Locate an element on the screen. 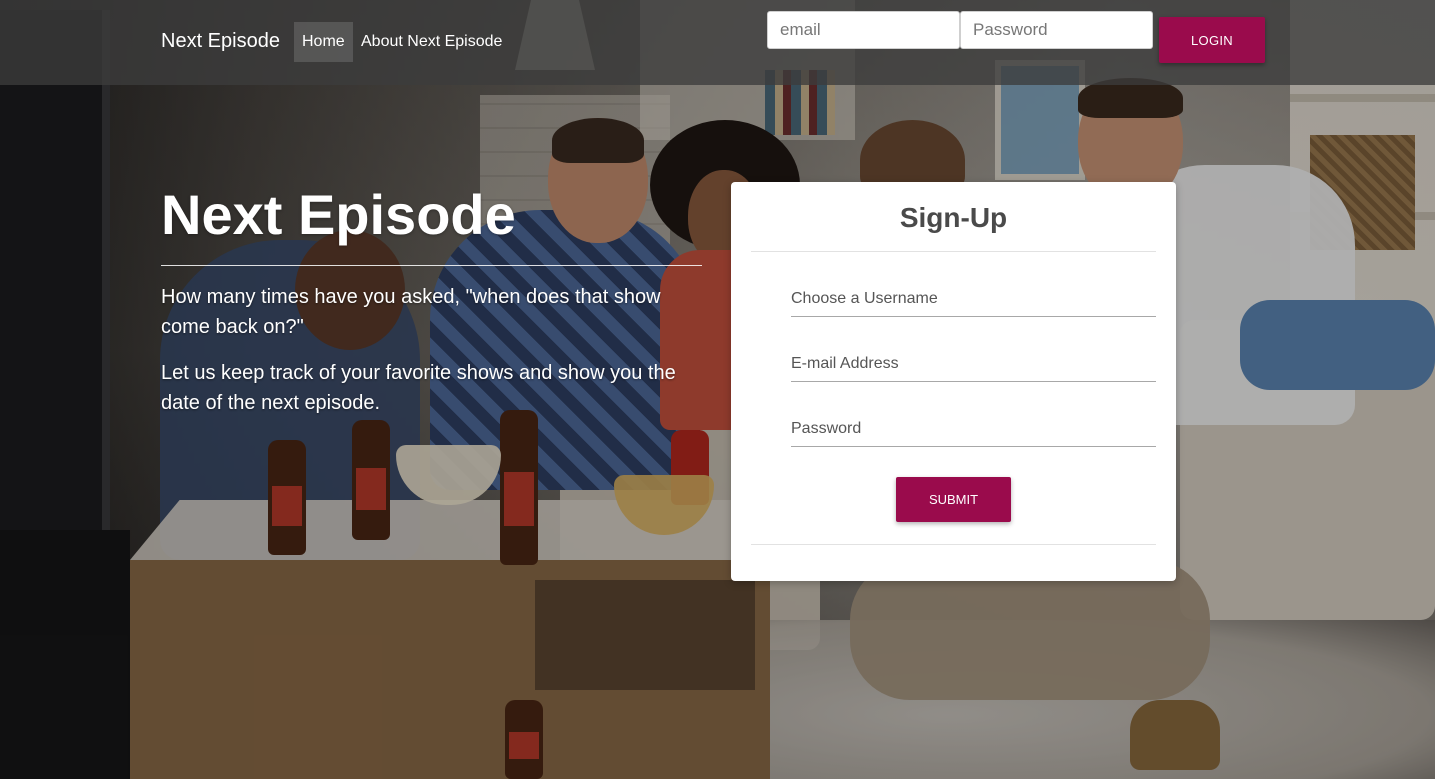 This screenshot has width=1435, height=779. username-field is located at coordinates (973, 299).